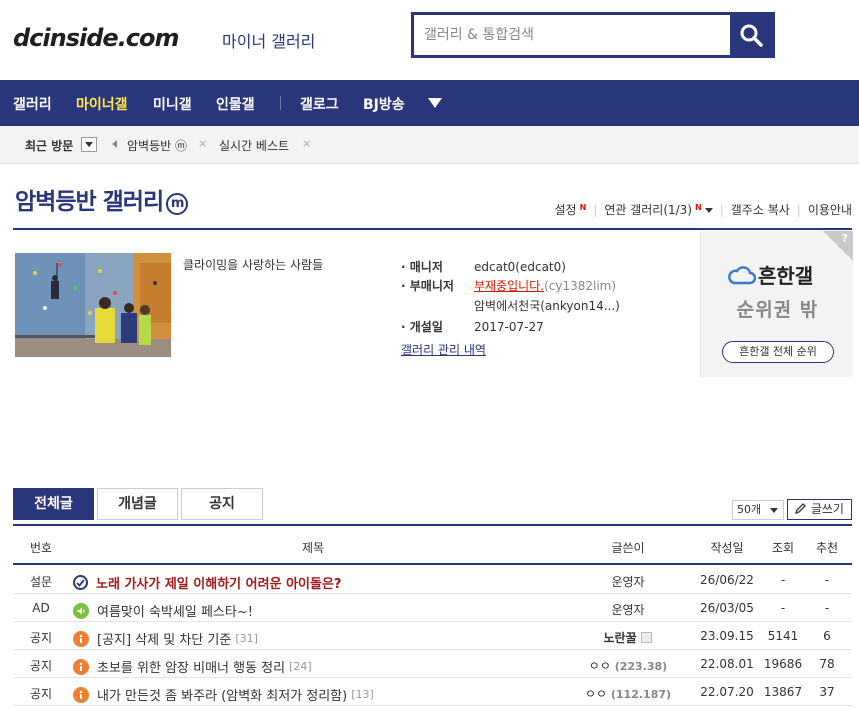  What do you see at coordinates (570, 209) in the screenshot?
I see `settings-link: 설정 N` at bounding box center [570, 209].